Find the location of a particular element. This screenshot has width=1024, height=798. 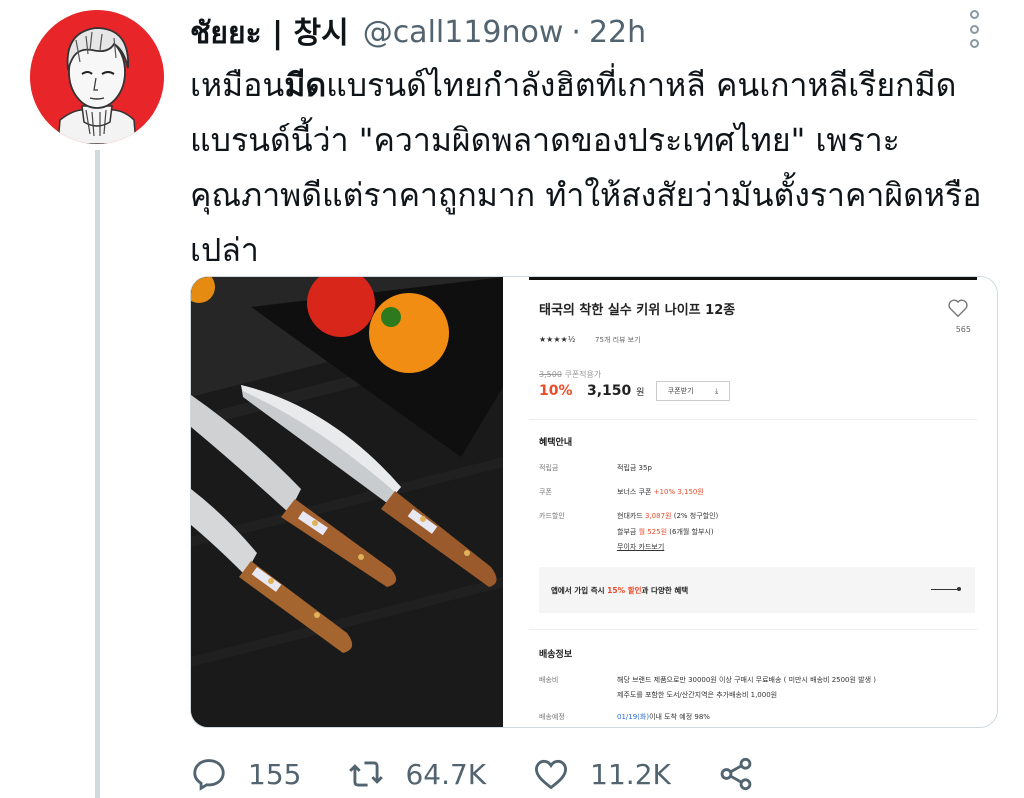

shipping-label: 배송예정 is located at coordinates (552, 717).